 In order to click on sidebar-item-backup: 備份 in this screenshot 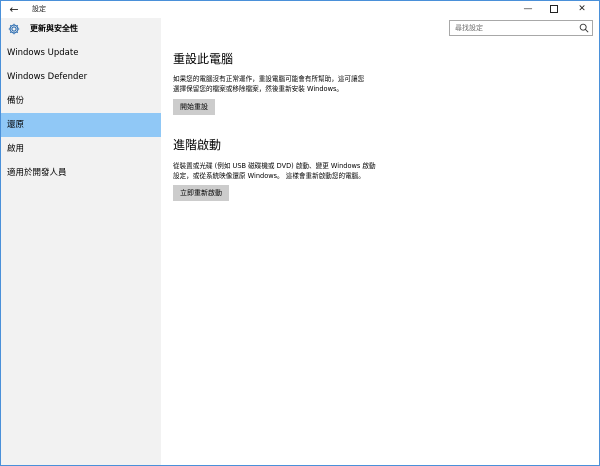, I will do `click(81, 101)`.